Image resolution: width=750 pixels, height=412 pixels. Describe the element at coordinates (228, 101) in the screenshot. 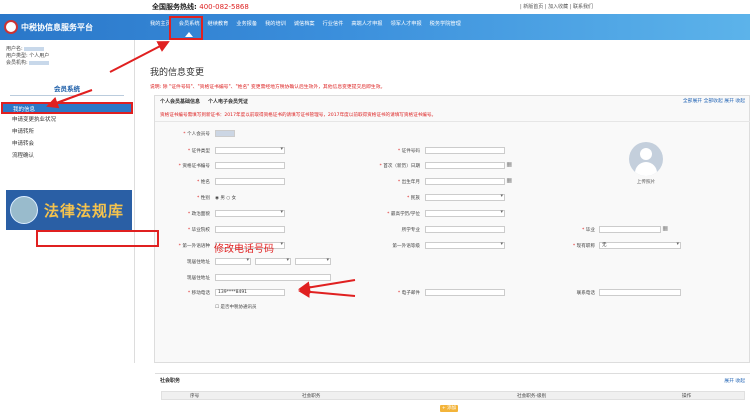

I see `tab-e-cert: 个人电子会员凭证` at that location.